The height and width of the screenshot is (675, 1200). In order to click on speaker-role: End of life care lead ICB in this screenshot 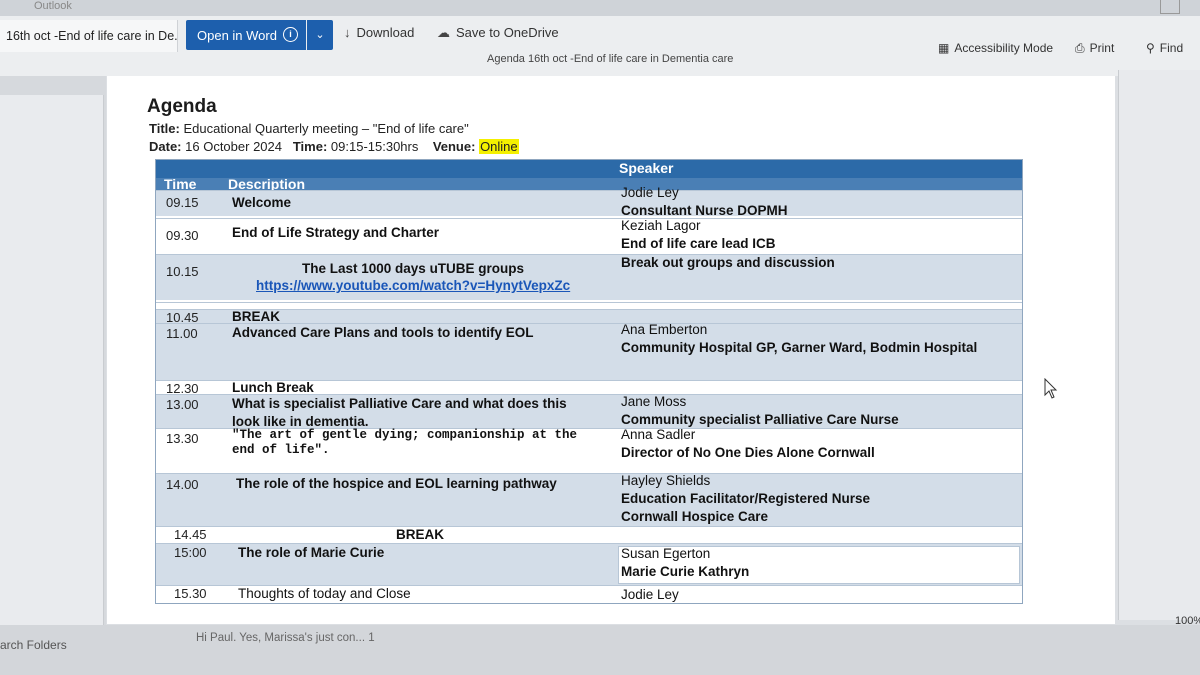, I will do `click(698, 243)`.